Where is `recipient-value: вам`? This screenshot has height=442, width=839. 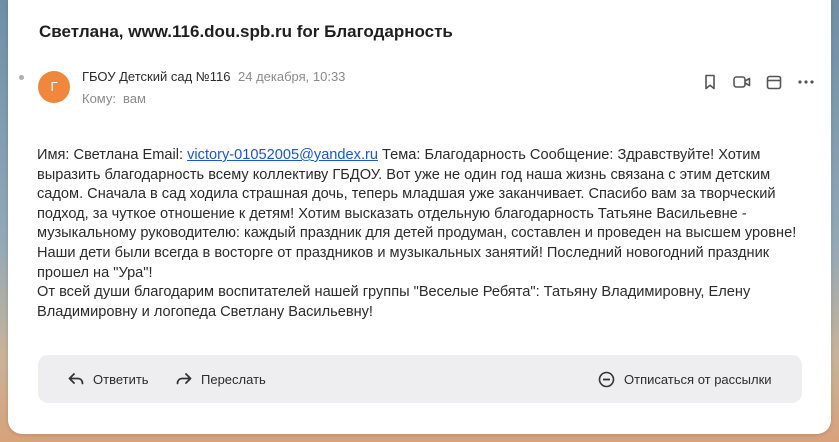 recipient-value: вам is located at coordinates (134, 98).